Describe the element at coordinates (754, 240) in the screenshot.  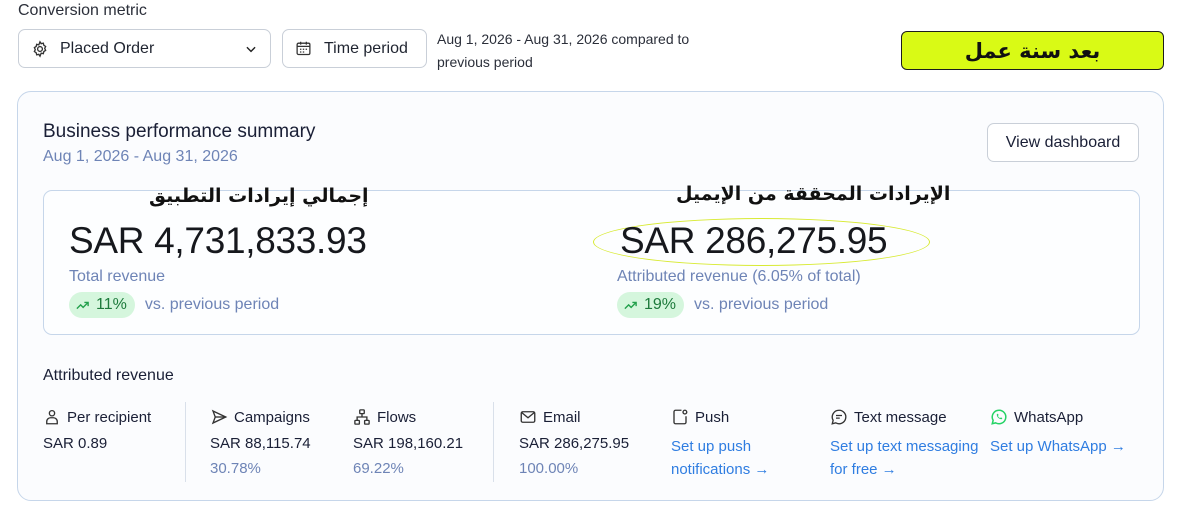
I see `attributed-revenue-value: SAR 286,275.95` at that location.